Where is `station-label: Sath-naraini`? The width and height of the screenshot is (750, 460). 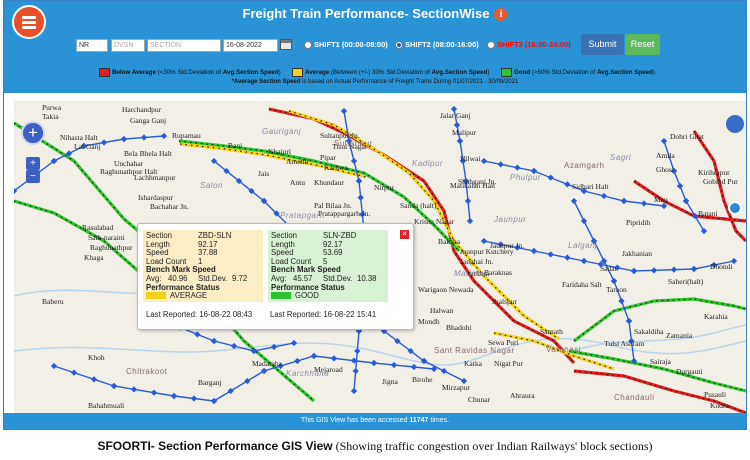
station-label: Sath-naraini is located at coordinates (106, 237).